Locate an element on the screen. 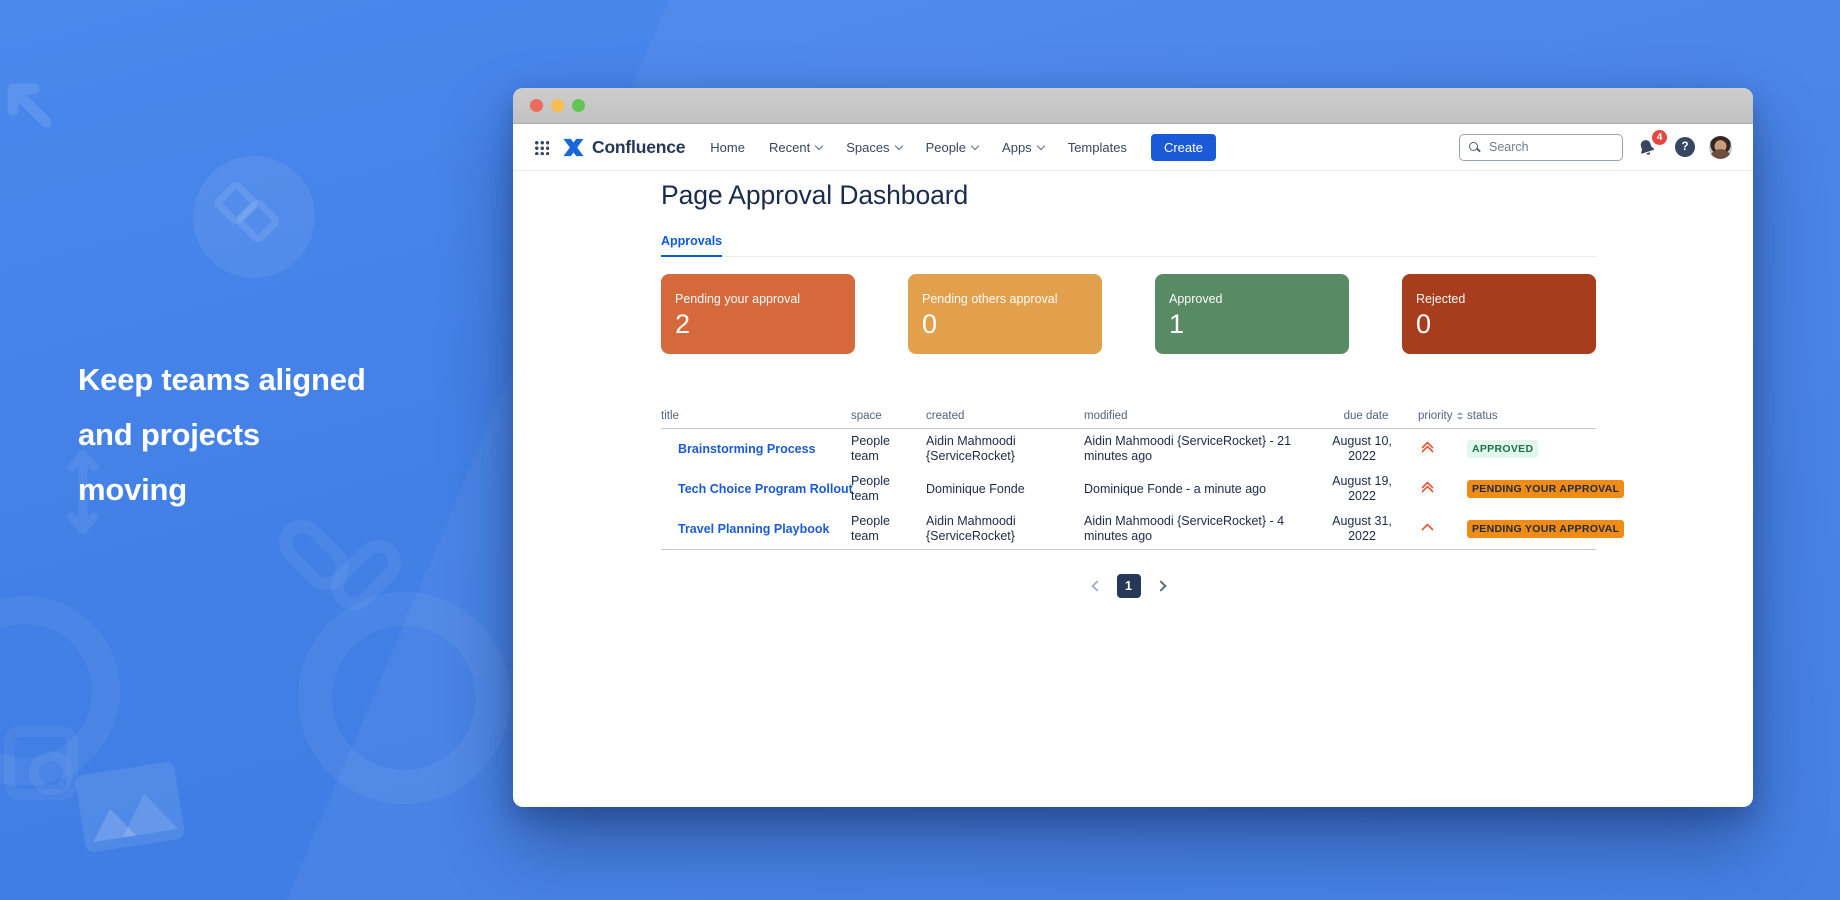 The image size is (1840, 900). nav-label: Home is located at coordinates (727, 147).